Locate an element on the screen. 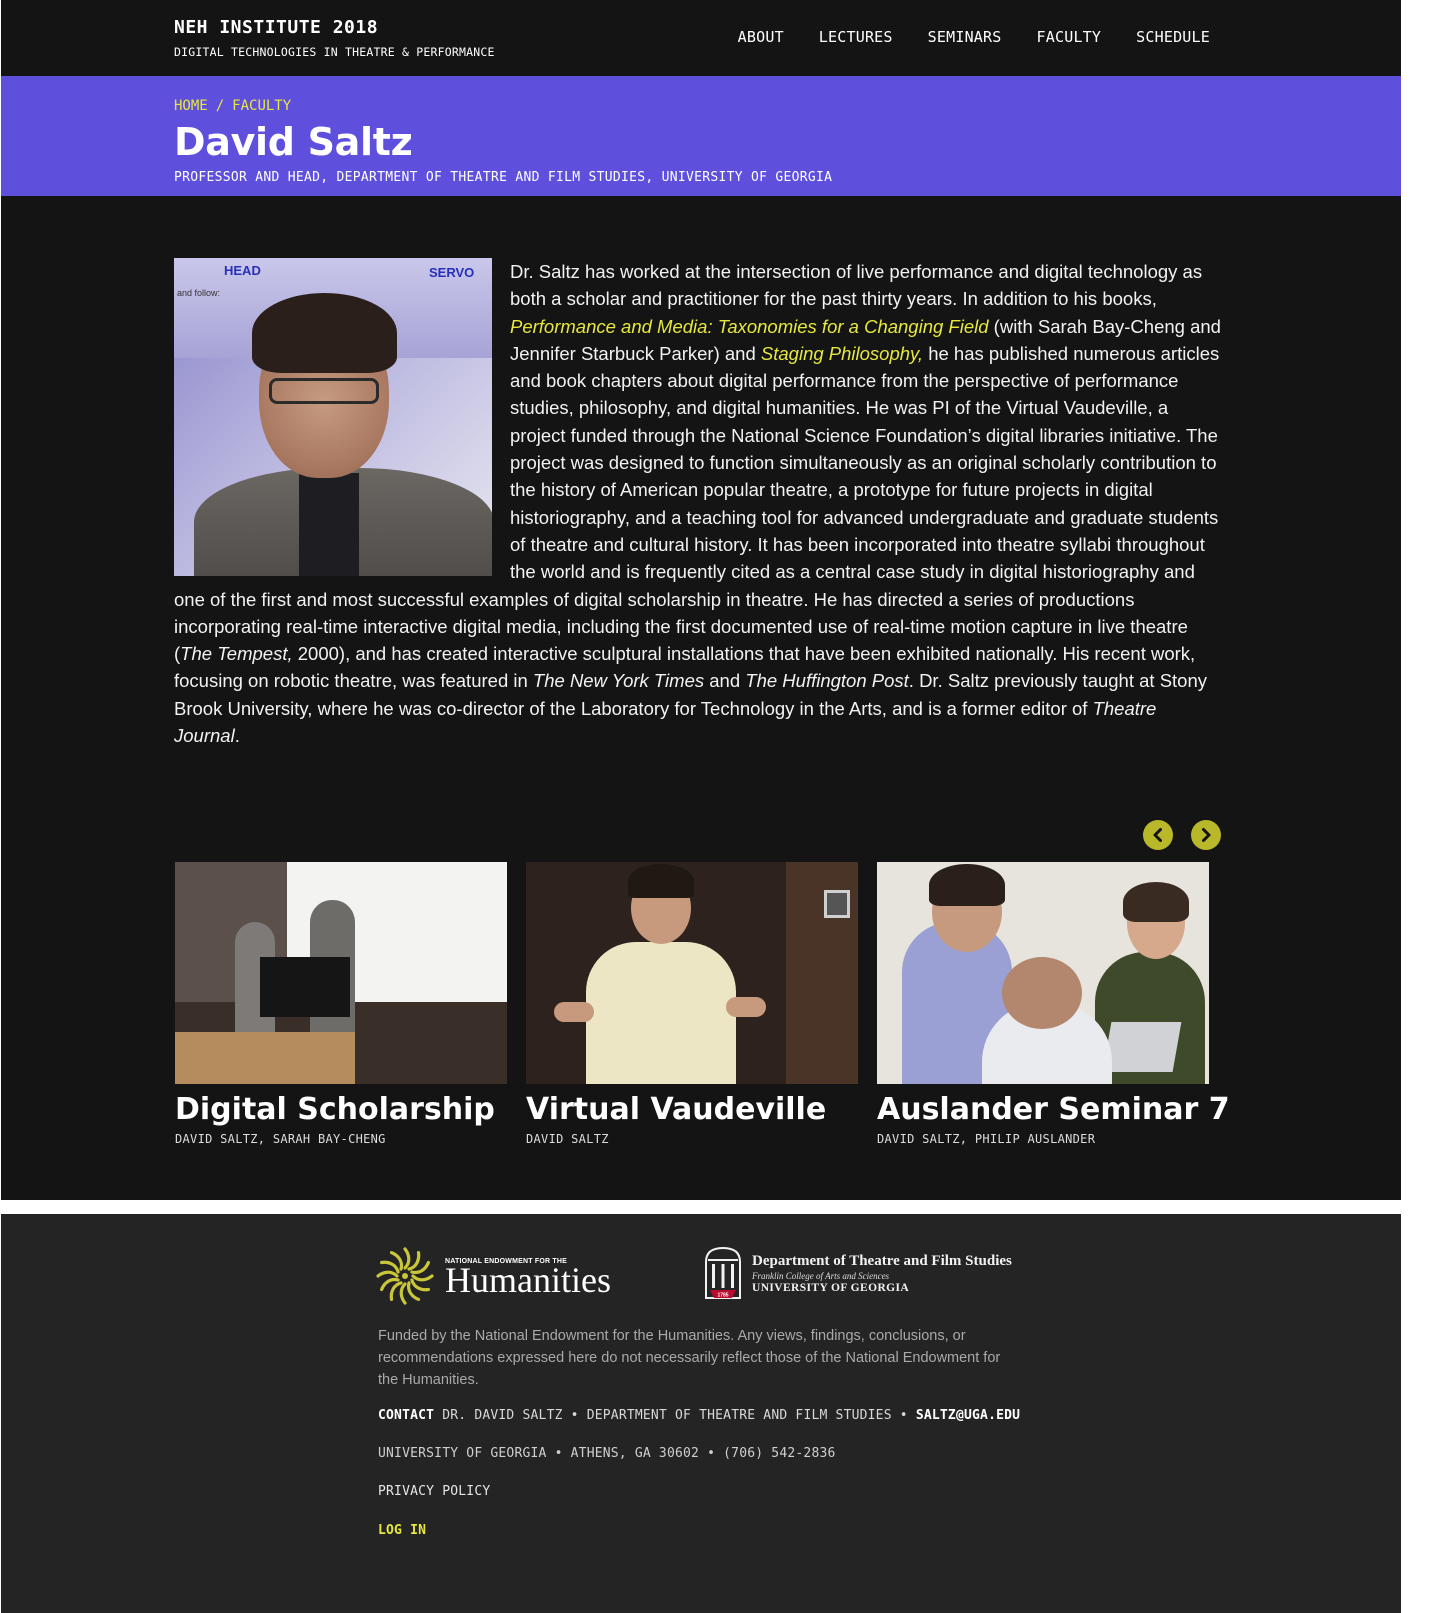 This screenshot has height=1613, width=1441. contact-department: DEPARTMENT OF THEATRE AND FILM STUDIES is located at coordinates (739, 1415).